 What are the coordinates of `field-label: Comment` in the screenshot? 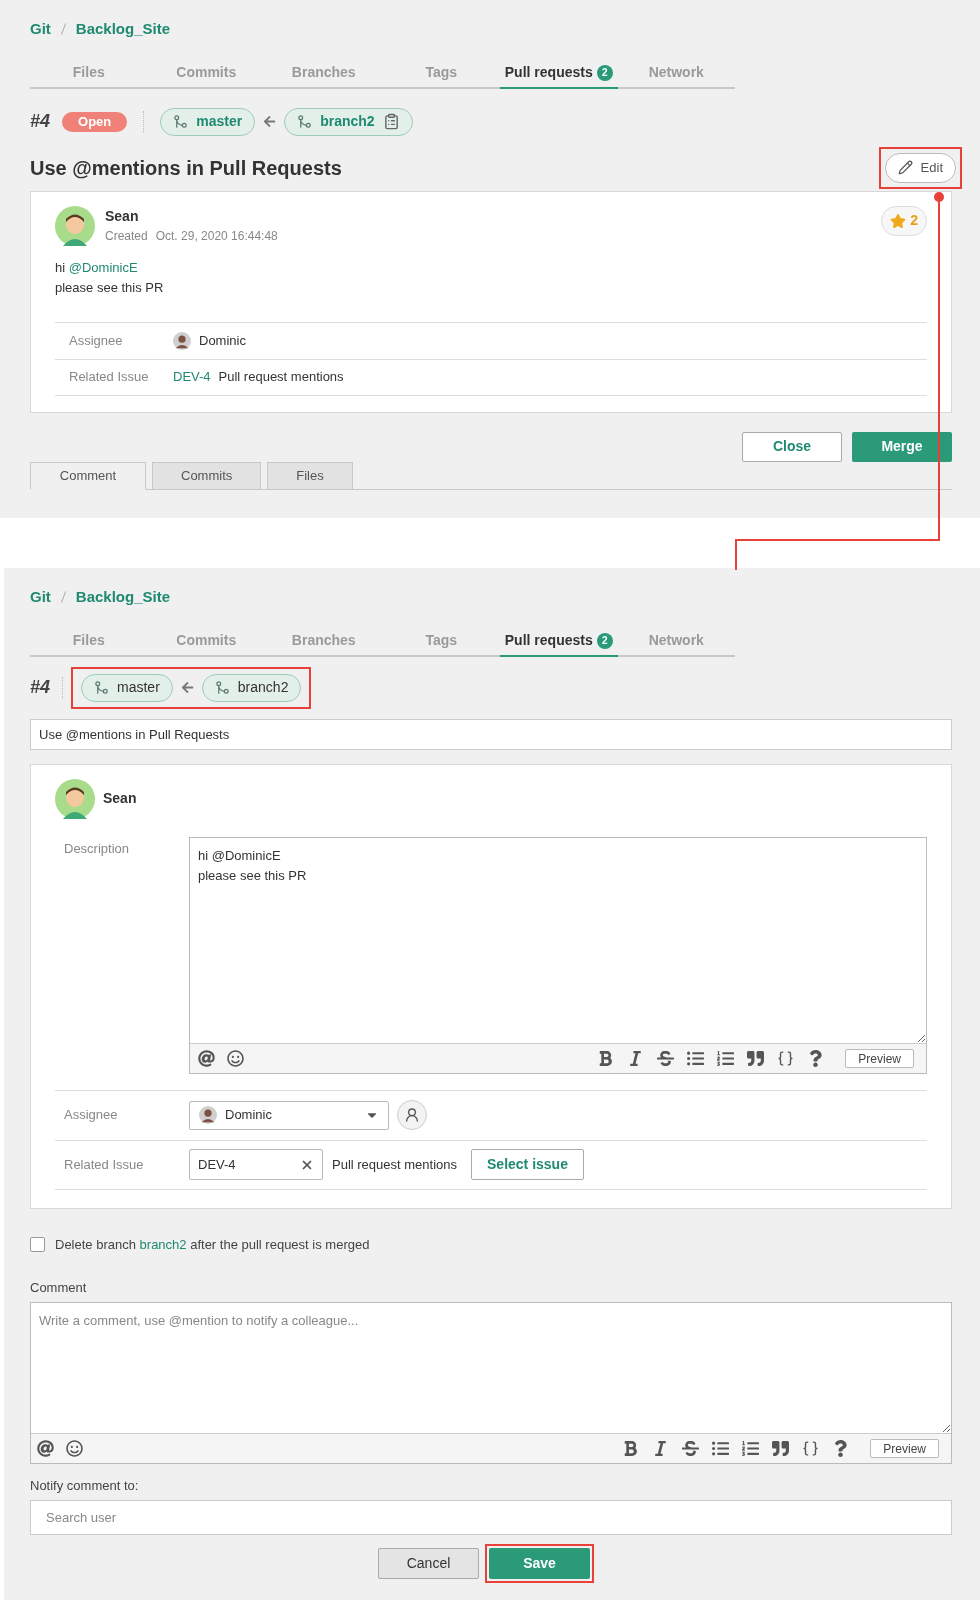 It's located at (59, 1288).